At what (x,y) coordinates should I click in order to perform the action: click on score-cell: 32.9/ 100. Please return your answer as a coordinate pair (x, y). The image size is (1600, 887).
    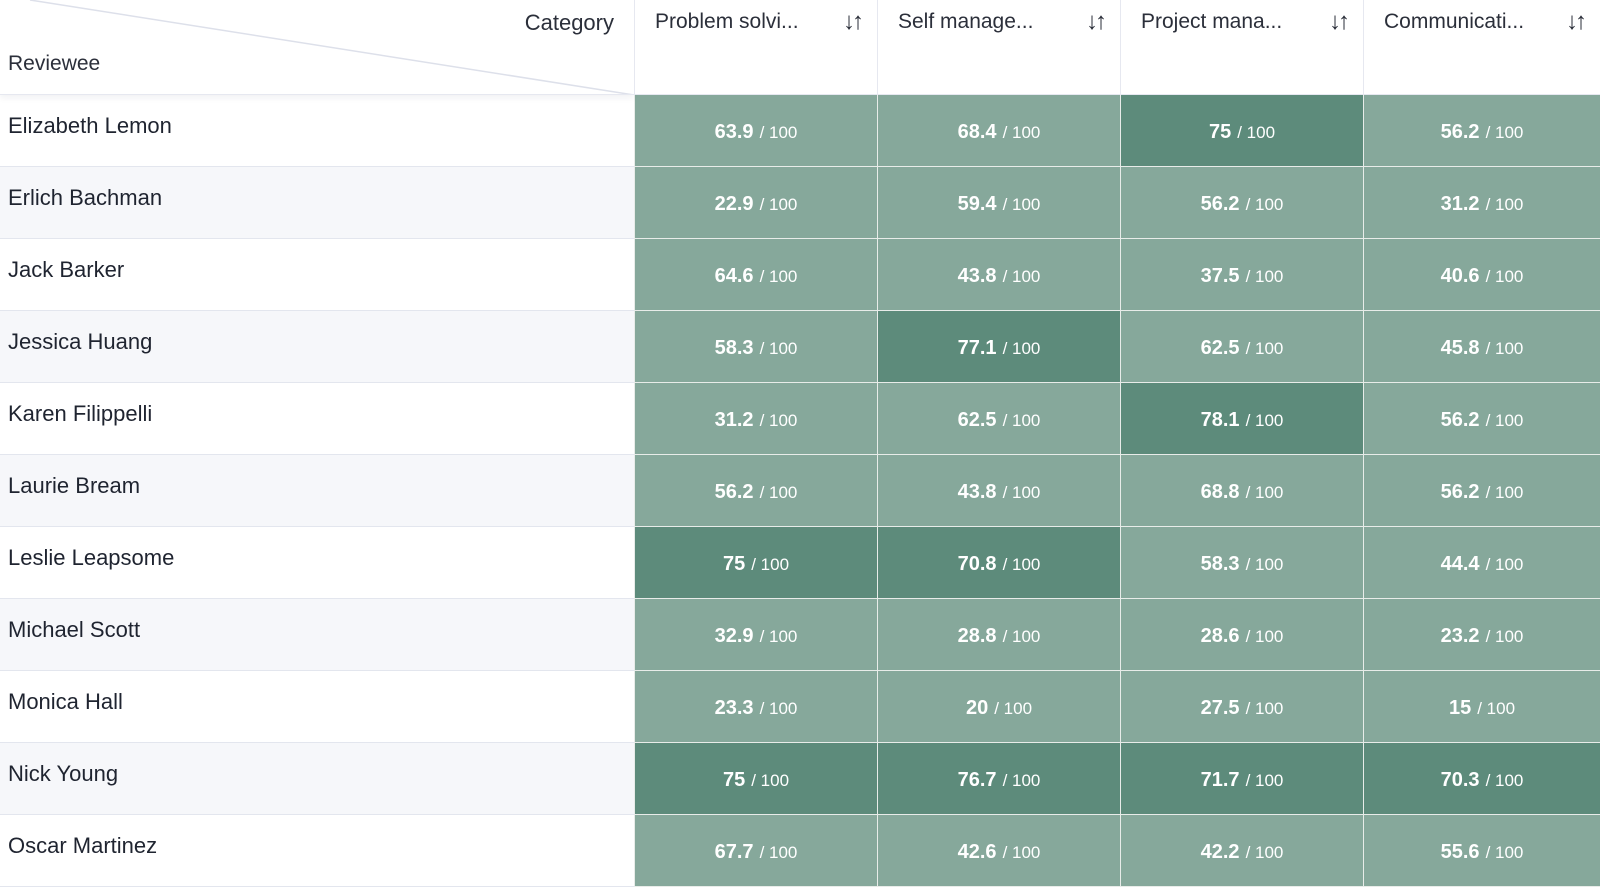
    Looking at the image, I should click on (755, 635).